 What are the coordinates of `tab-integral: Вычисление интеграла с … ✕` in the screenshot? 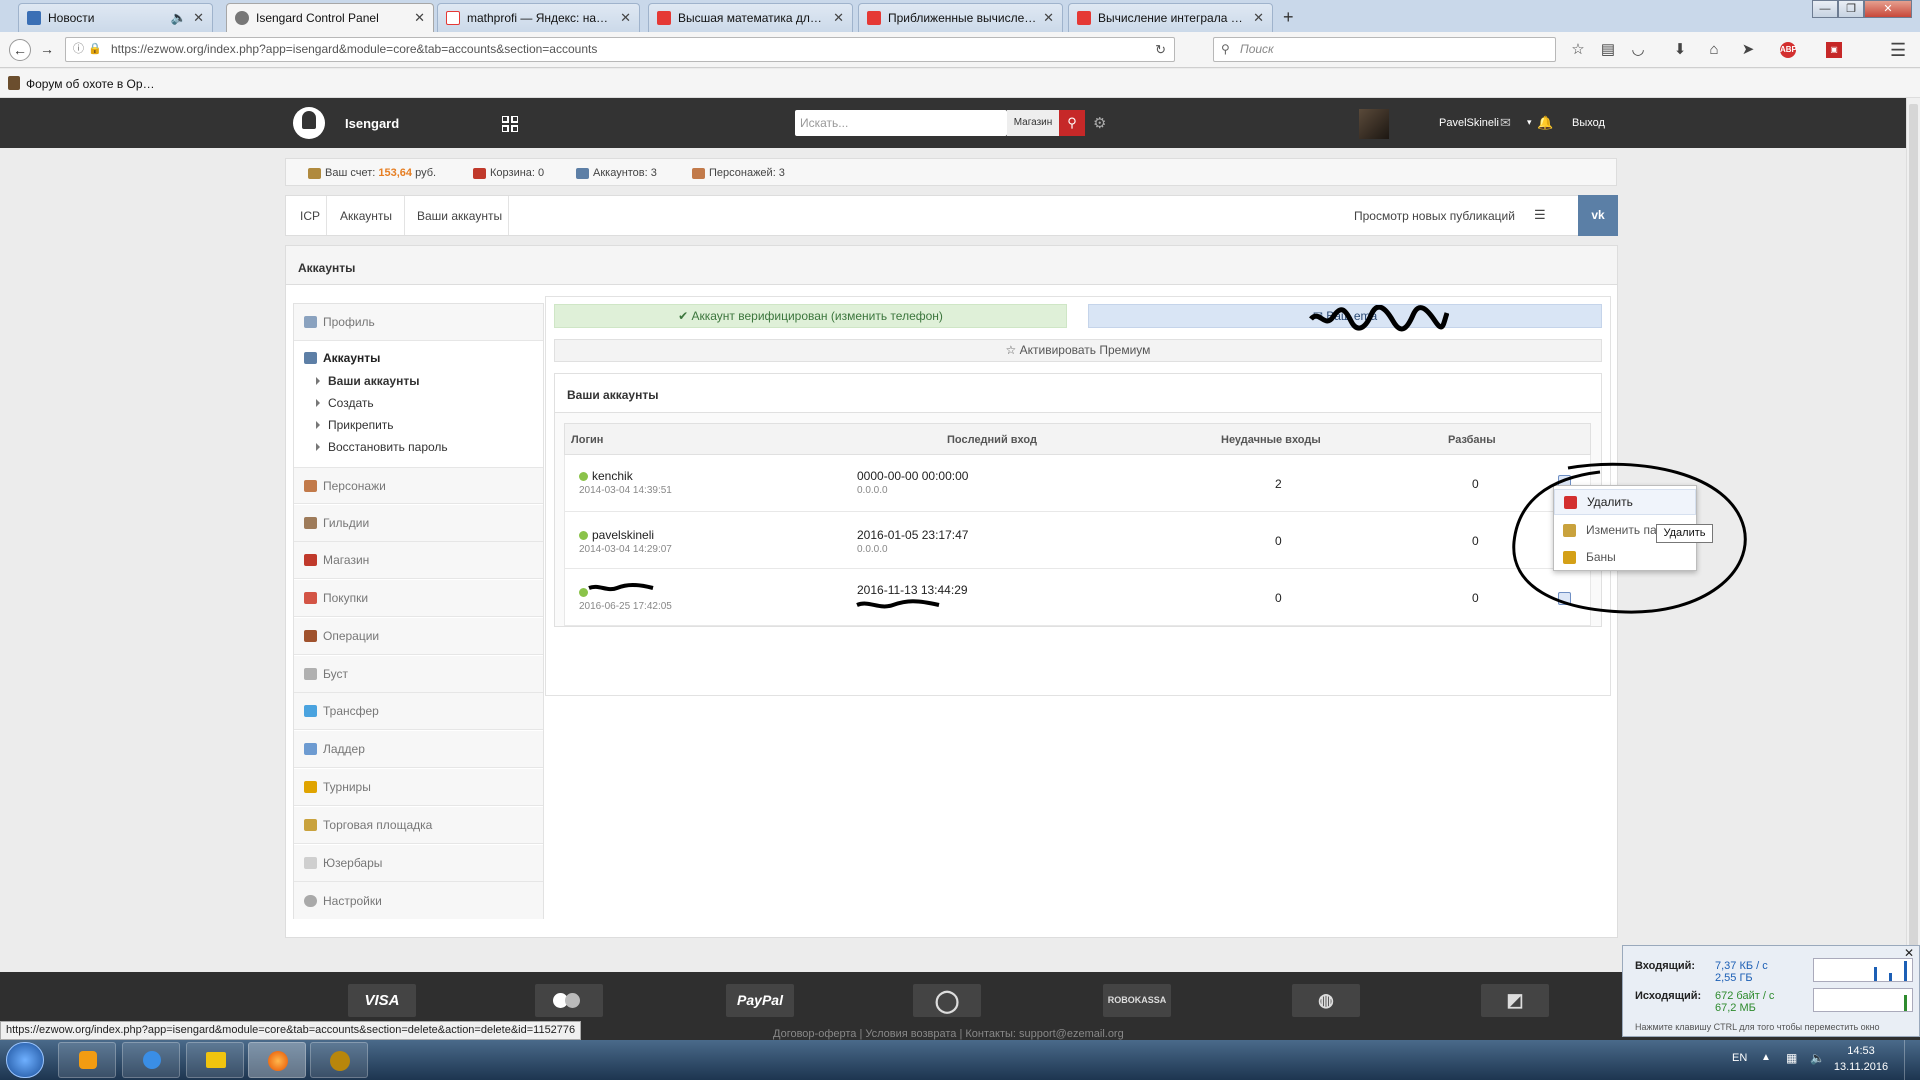 It's located at (1170, 17).